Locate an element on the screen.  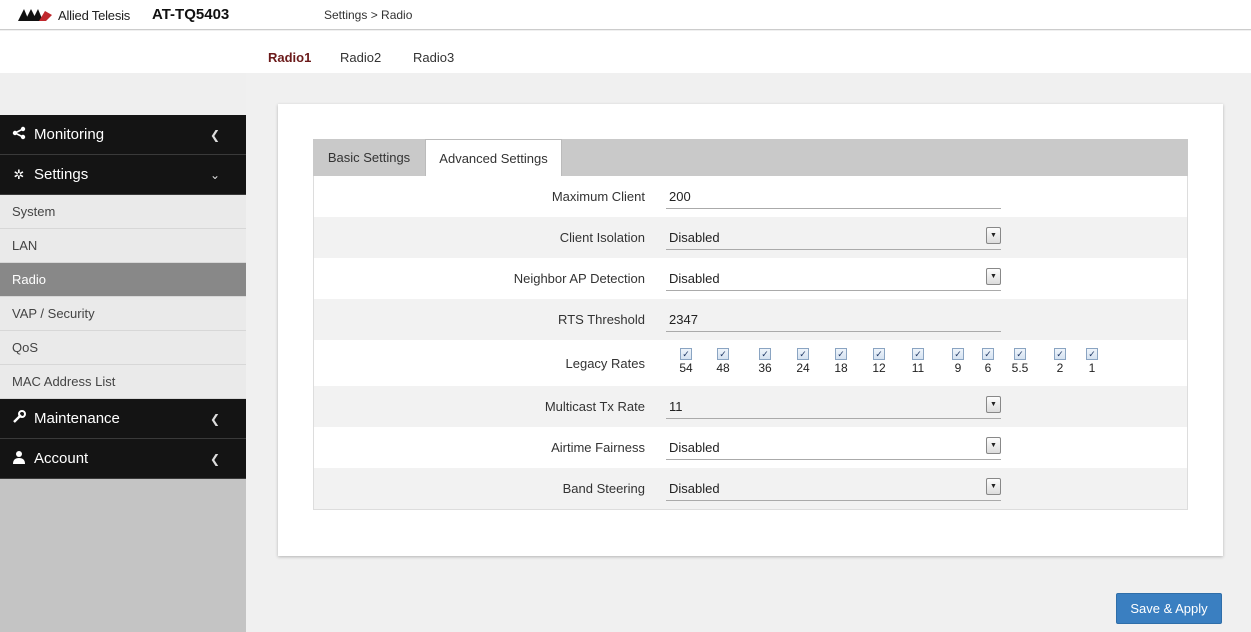
rate-checkbox-6: ✓ is located at coordinates (988, 354).